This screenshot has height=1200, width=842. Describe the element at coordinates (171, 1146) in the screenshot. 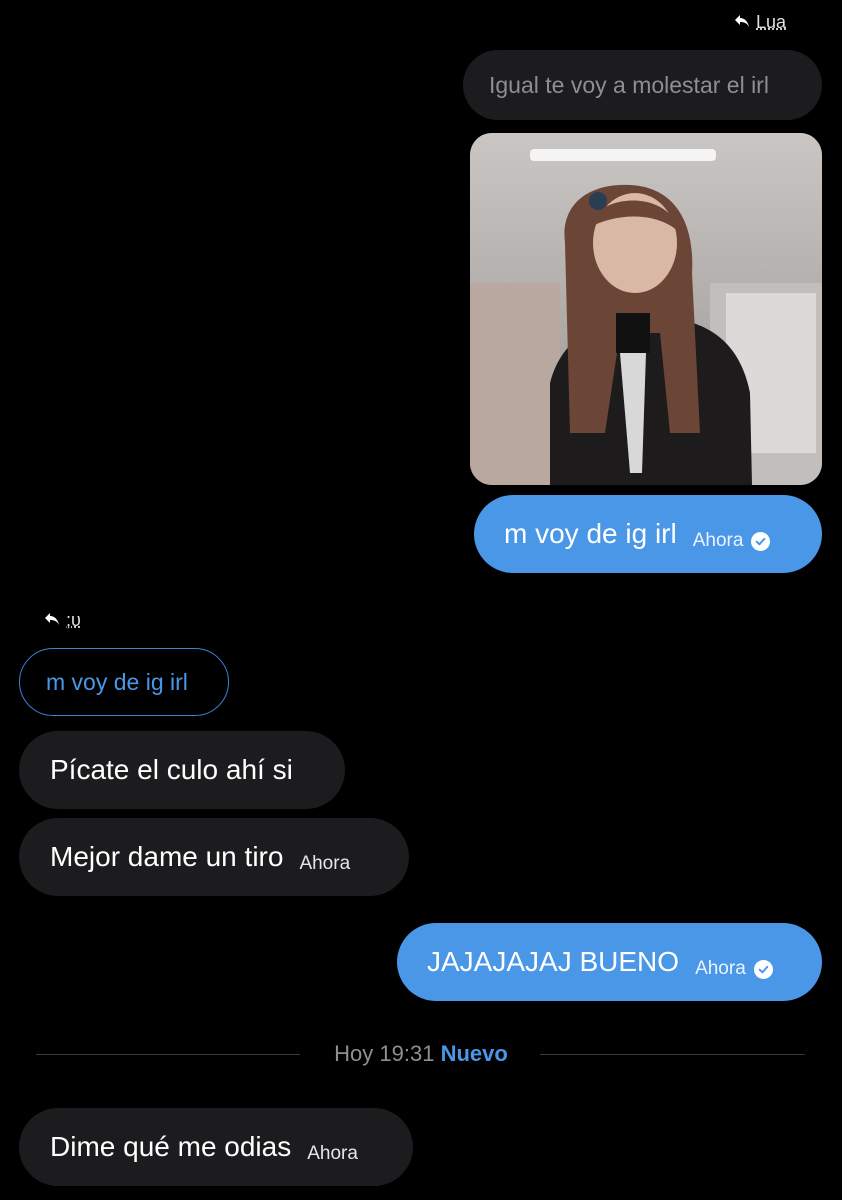

I see `message-text: Dime qué me odias` at that location.